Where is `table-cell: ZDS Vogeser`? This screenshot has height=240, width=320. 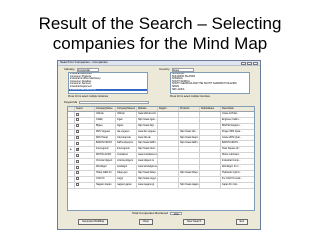 table-cell: ZDS Vogeser is located at coordinates (105, 132).